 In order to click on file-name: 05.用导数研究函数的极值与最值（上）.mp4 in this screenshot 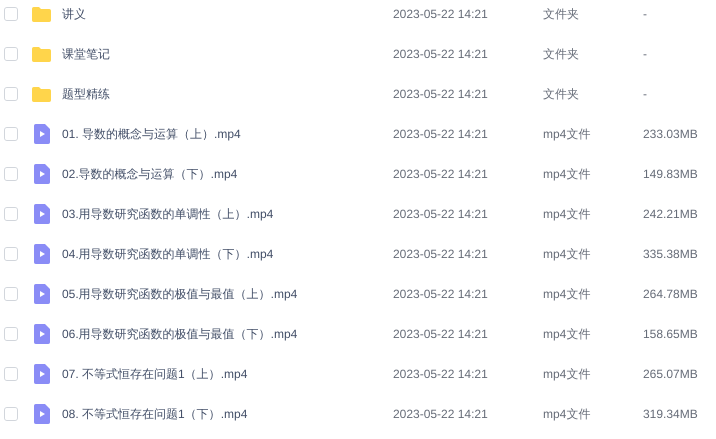, I will do `click(227, 294)`.